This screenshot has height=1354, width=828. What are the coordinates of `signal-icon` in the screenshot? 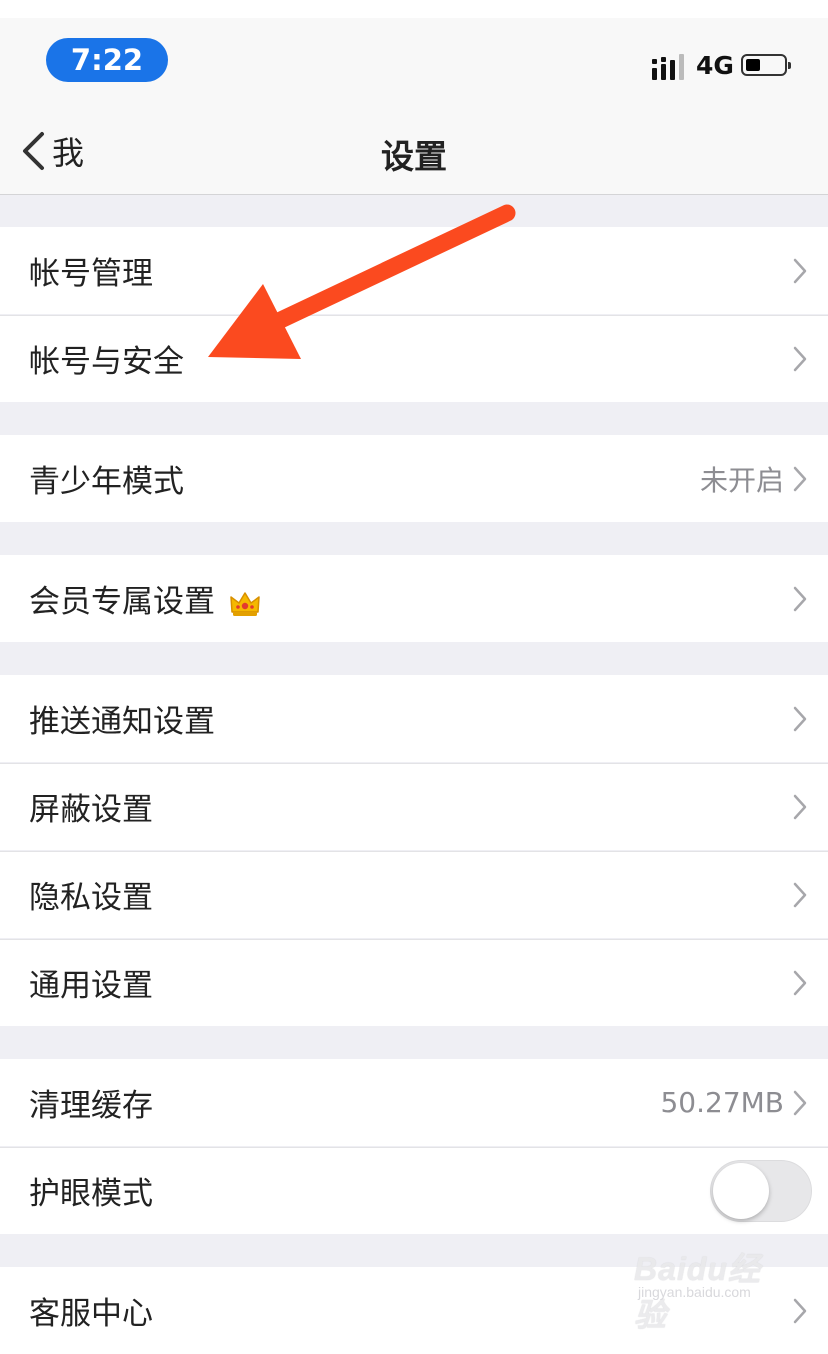 It's located at (669, 67).